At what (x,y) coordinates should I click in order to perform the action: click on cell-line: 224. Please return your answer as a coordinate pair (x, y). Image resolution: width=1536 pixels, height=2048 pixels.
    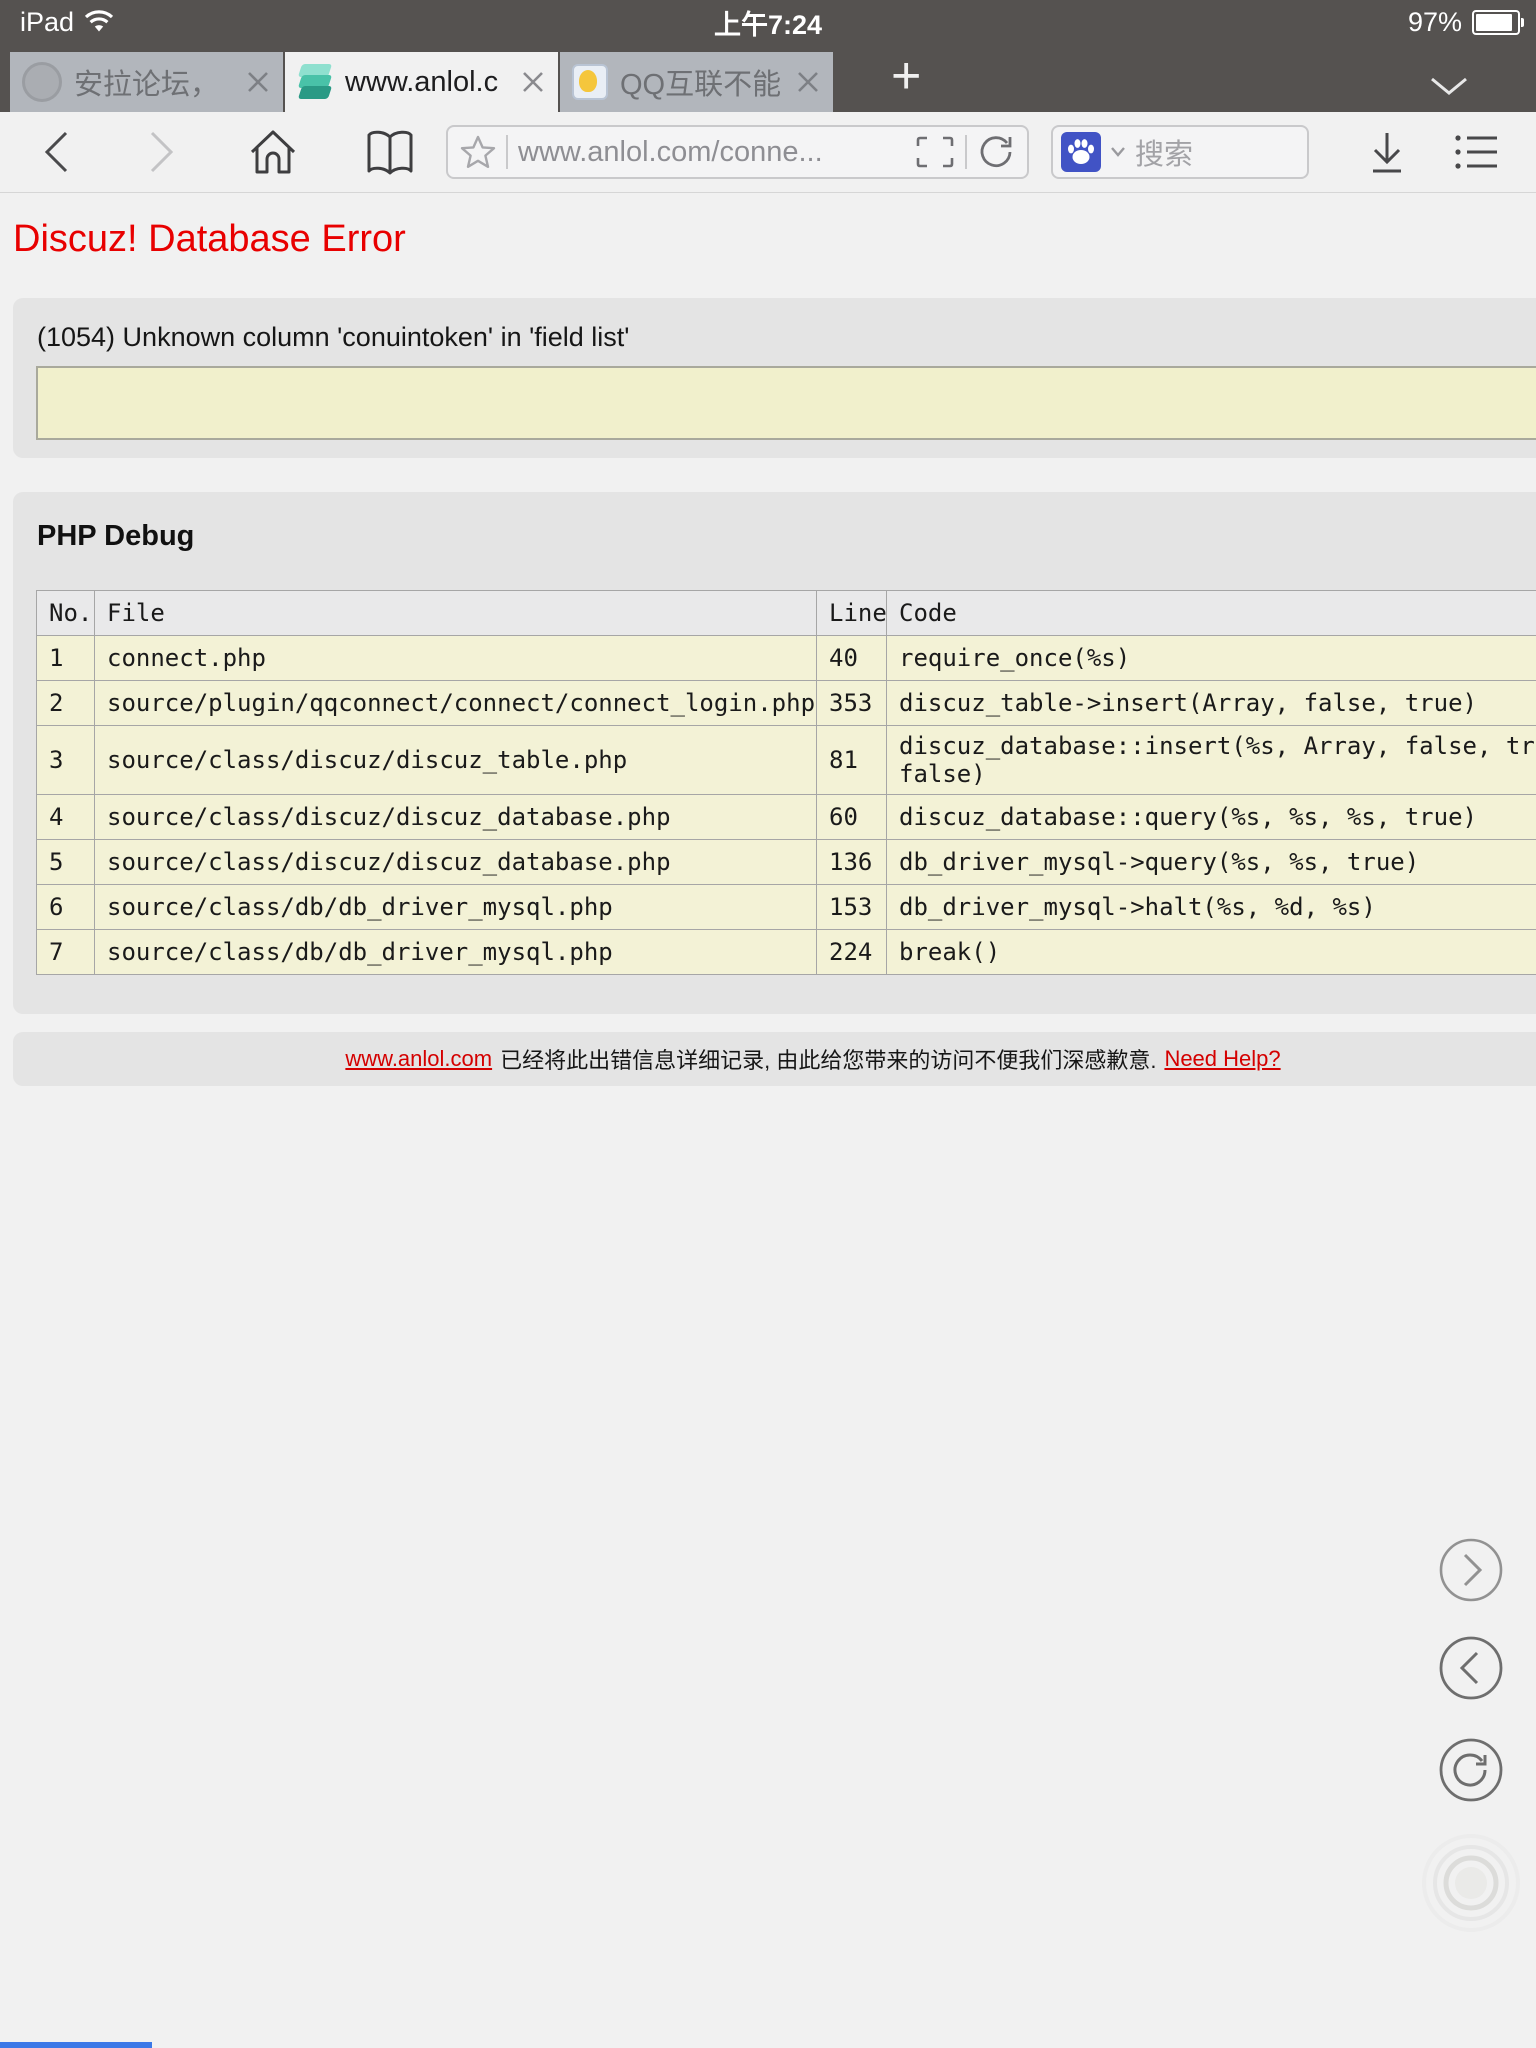
    Looking at the image, I should click on (851, 952).